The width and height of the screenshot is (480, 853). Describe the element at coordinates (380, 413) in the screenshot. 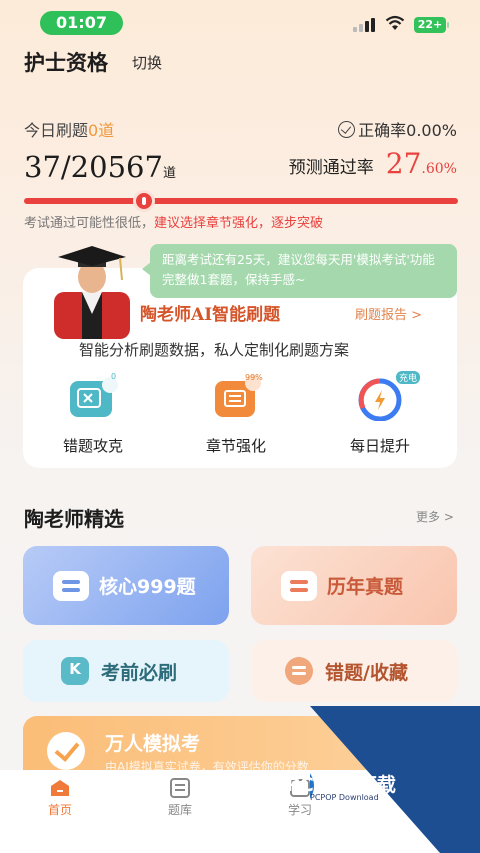

I see `feature-daily-improve: 充电 每日提升` at that location.